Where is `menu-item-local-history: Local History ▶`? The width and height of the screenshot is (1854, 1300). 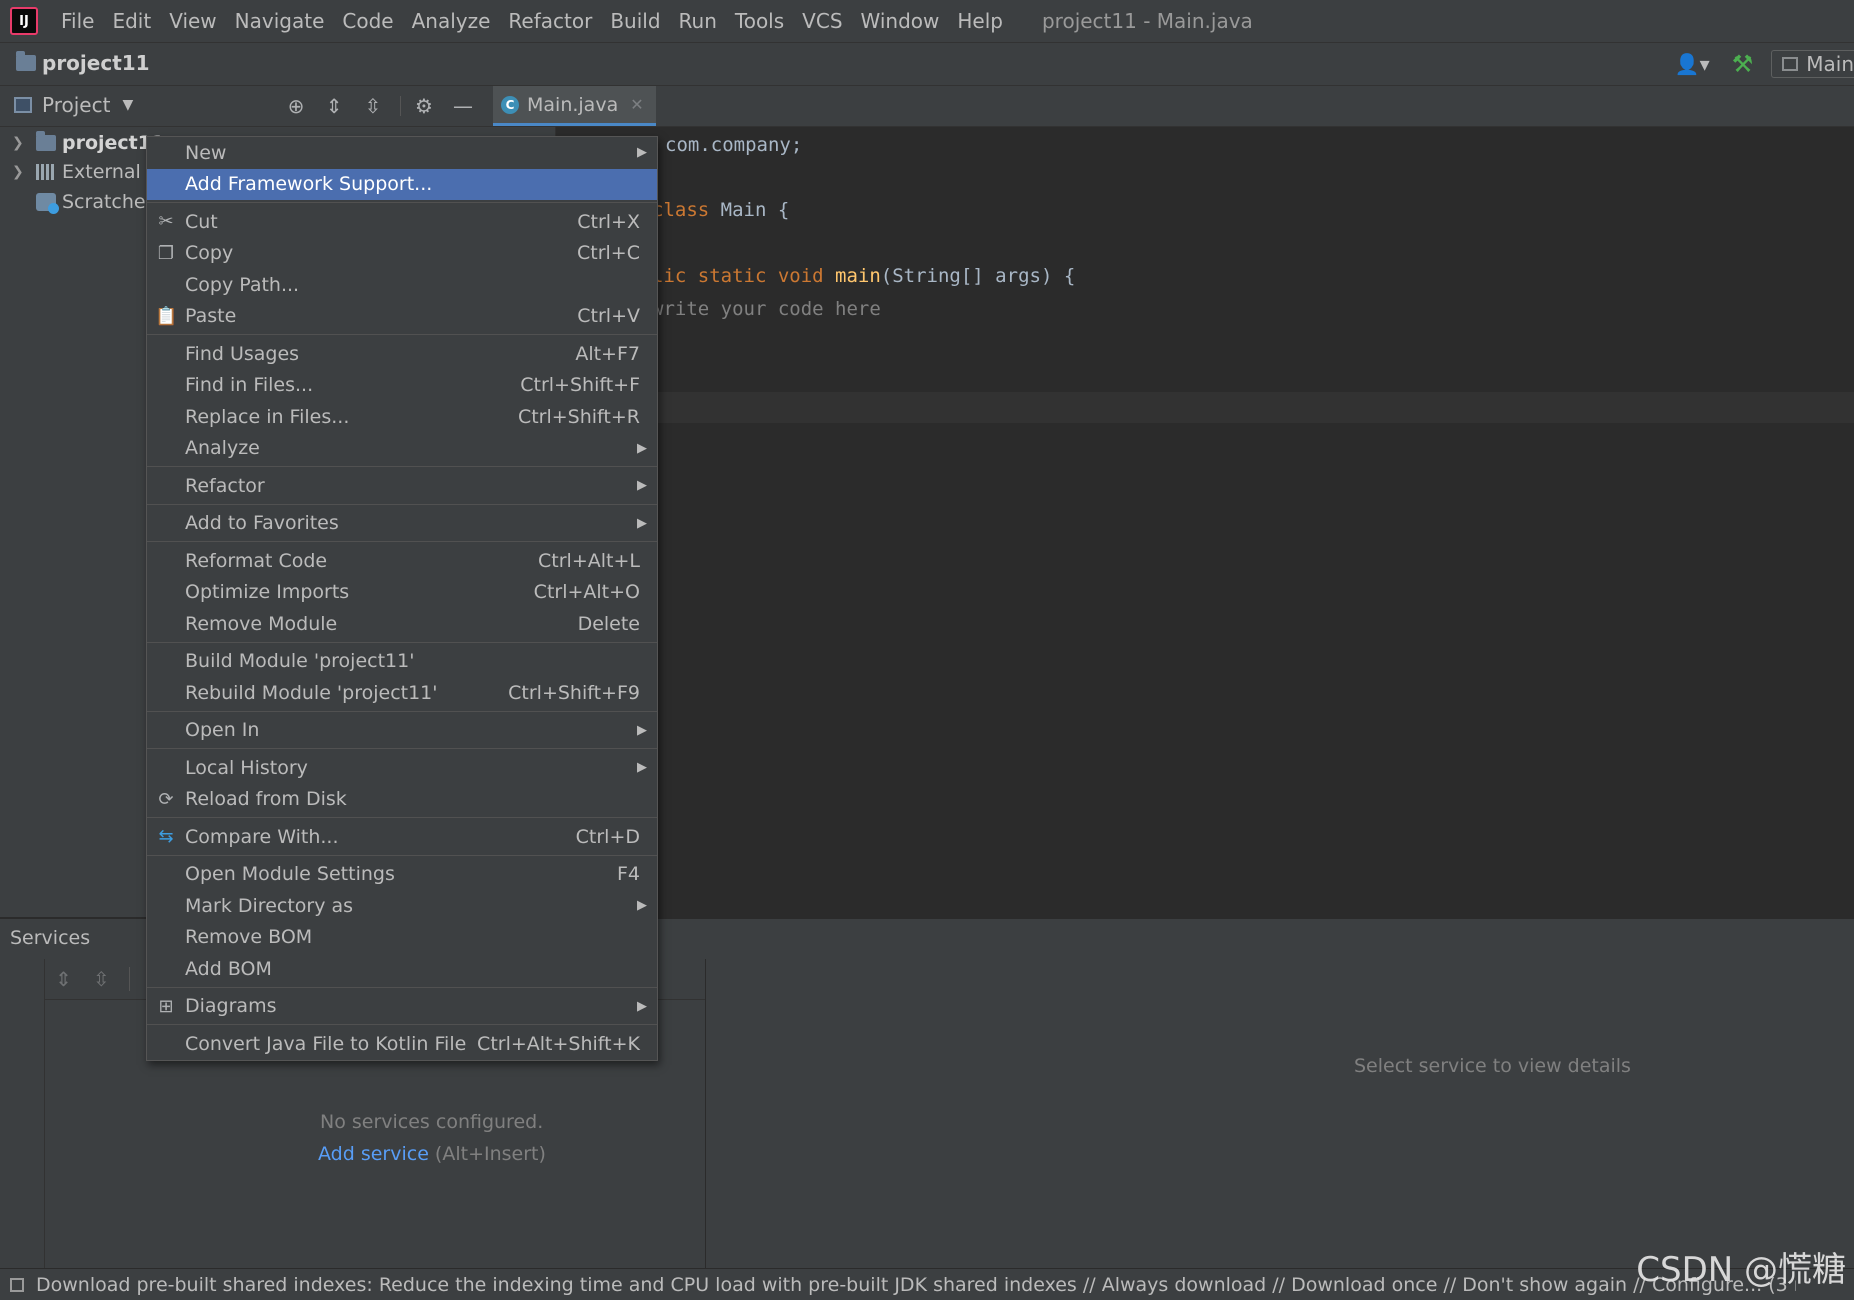 menu-item-local-history: Local History ▶ is located at coordinates (402, 768).